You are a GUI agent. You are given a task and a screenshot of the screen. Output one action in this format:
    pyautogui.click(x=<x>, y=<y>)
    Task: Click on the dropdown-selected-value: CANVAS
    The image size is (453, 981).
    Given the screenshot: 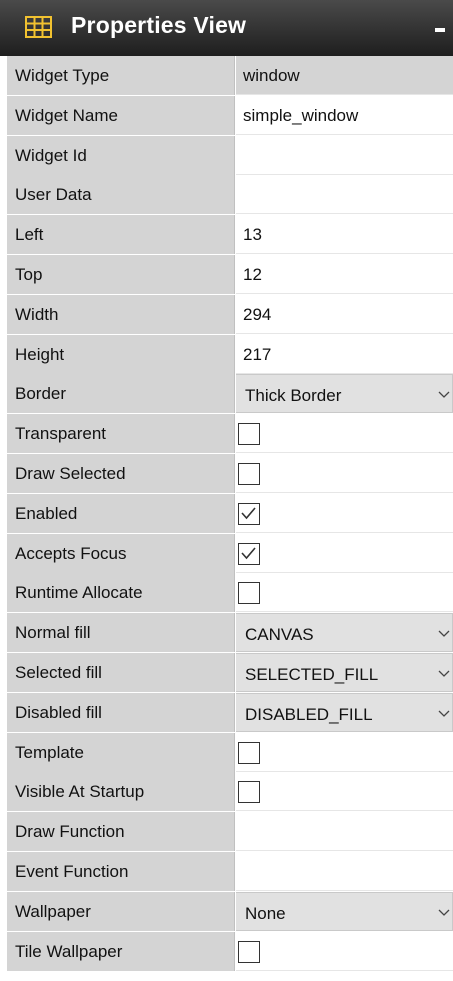 What is the action you would take?
    pyautogui.click(x=279, y=635)
    